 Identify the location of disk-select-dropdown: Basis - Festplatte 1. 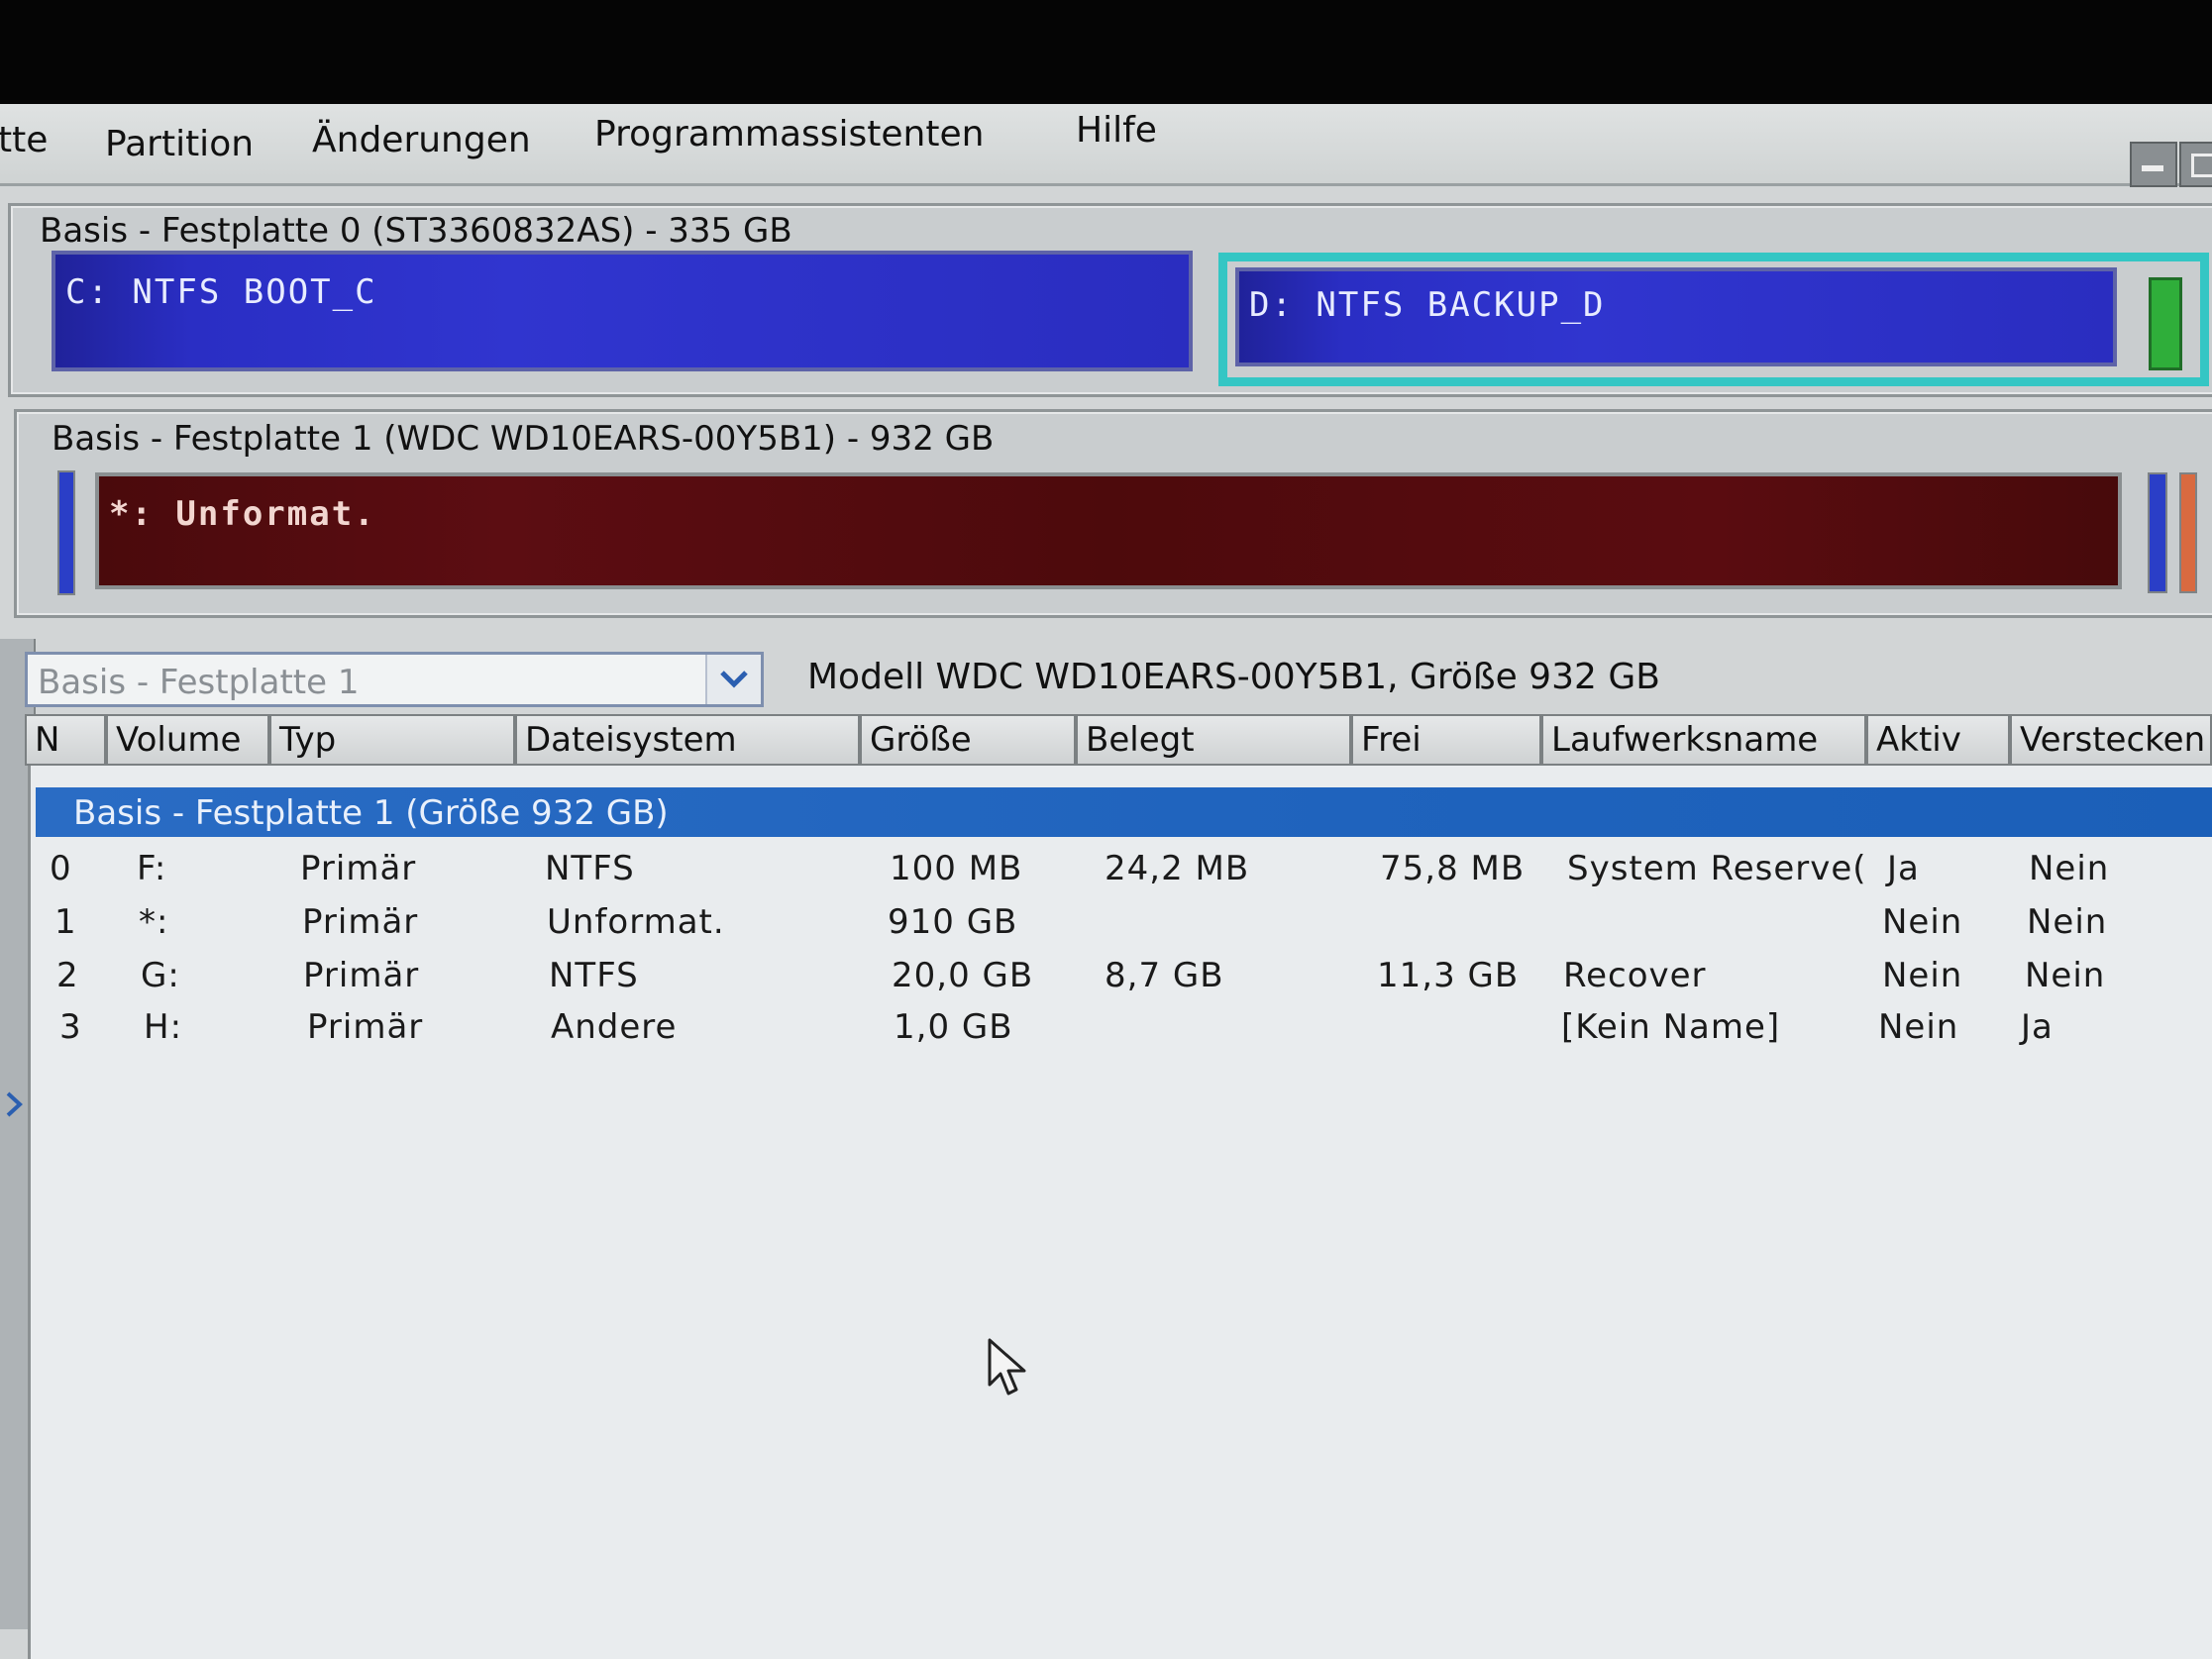
(394, 679).